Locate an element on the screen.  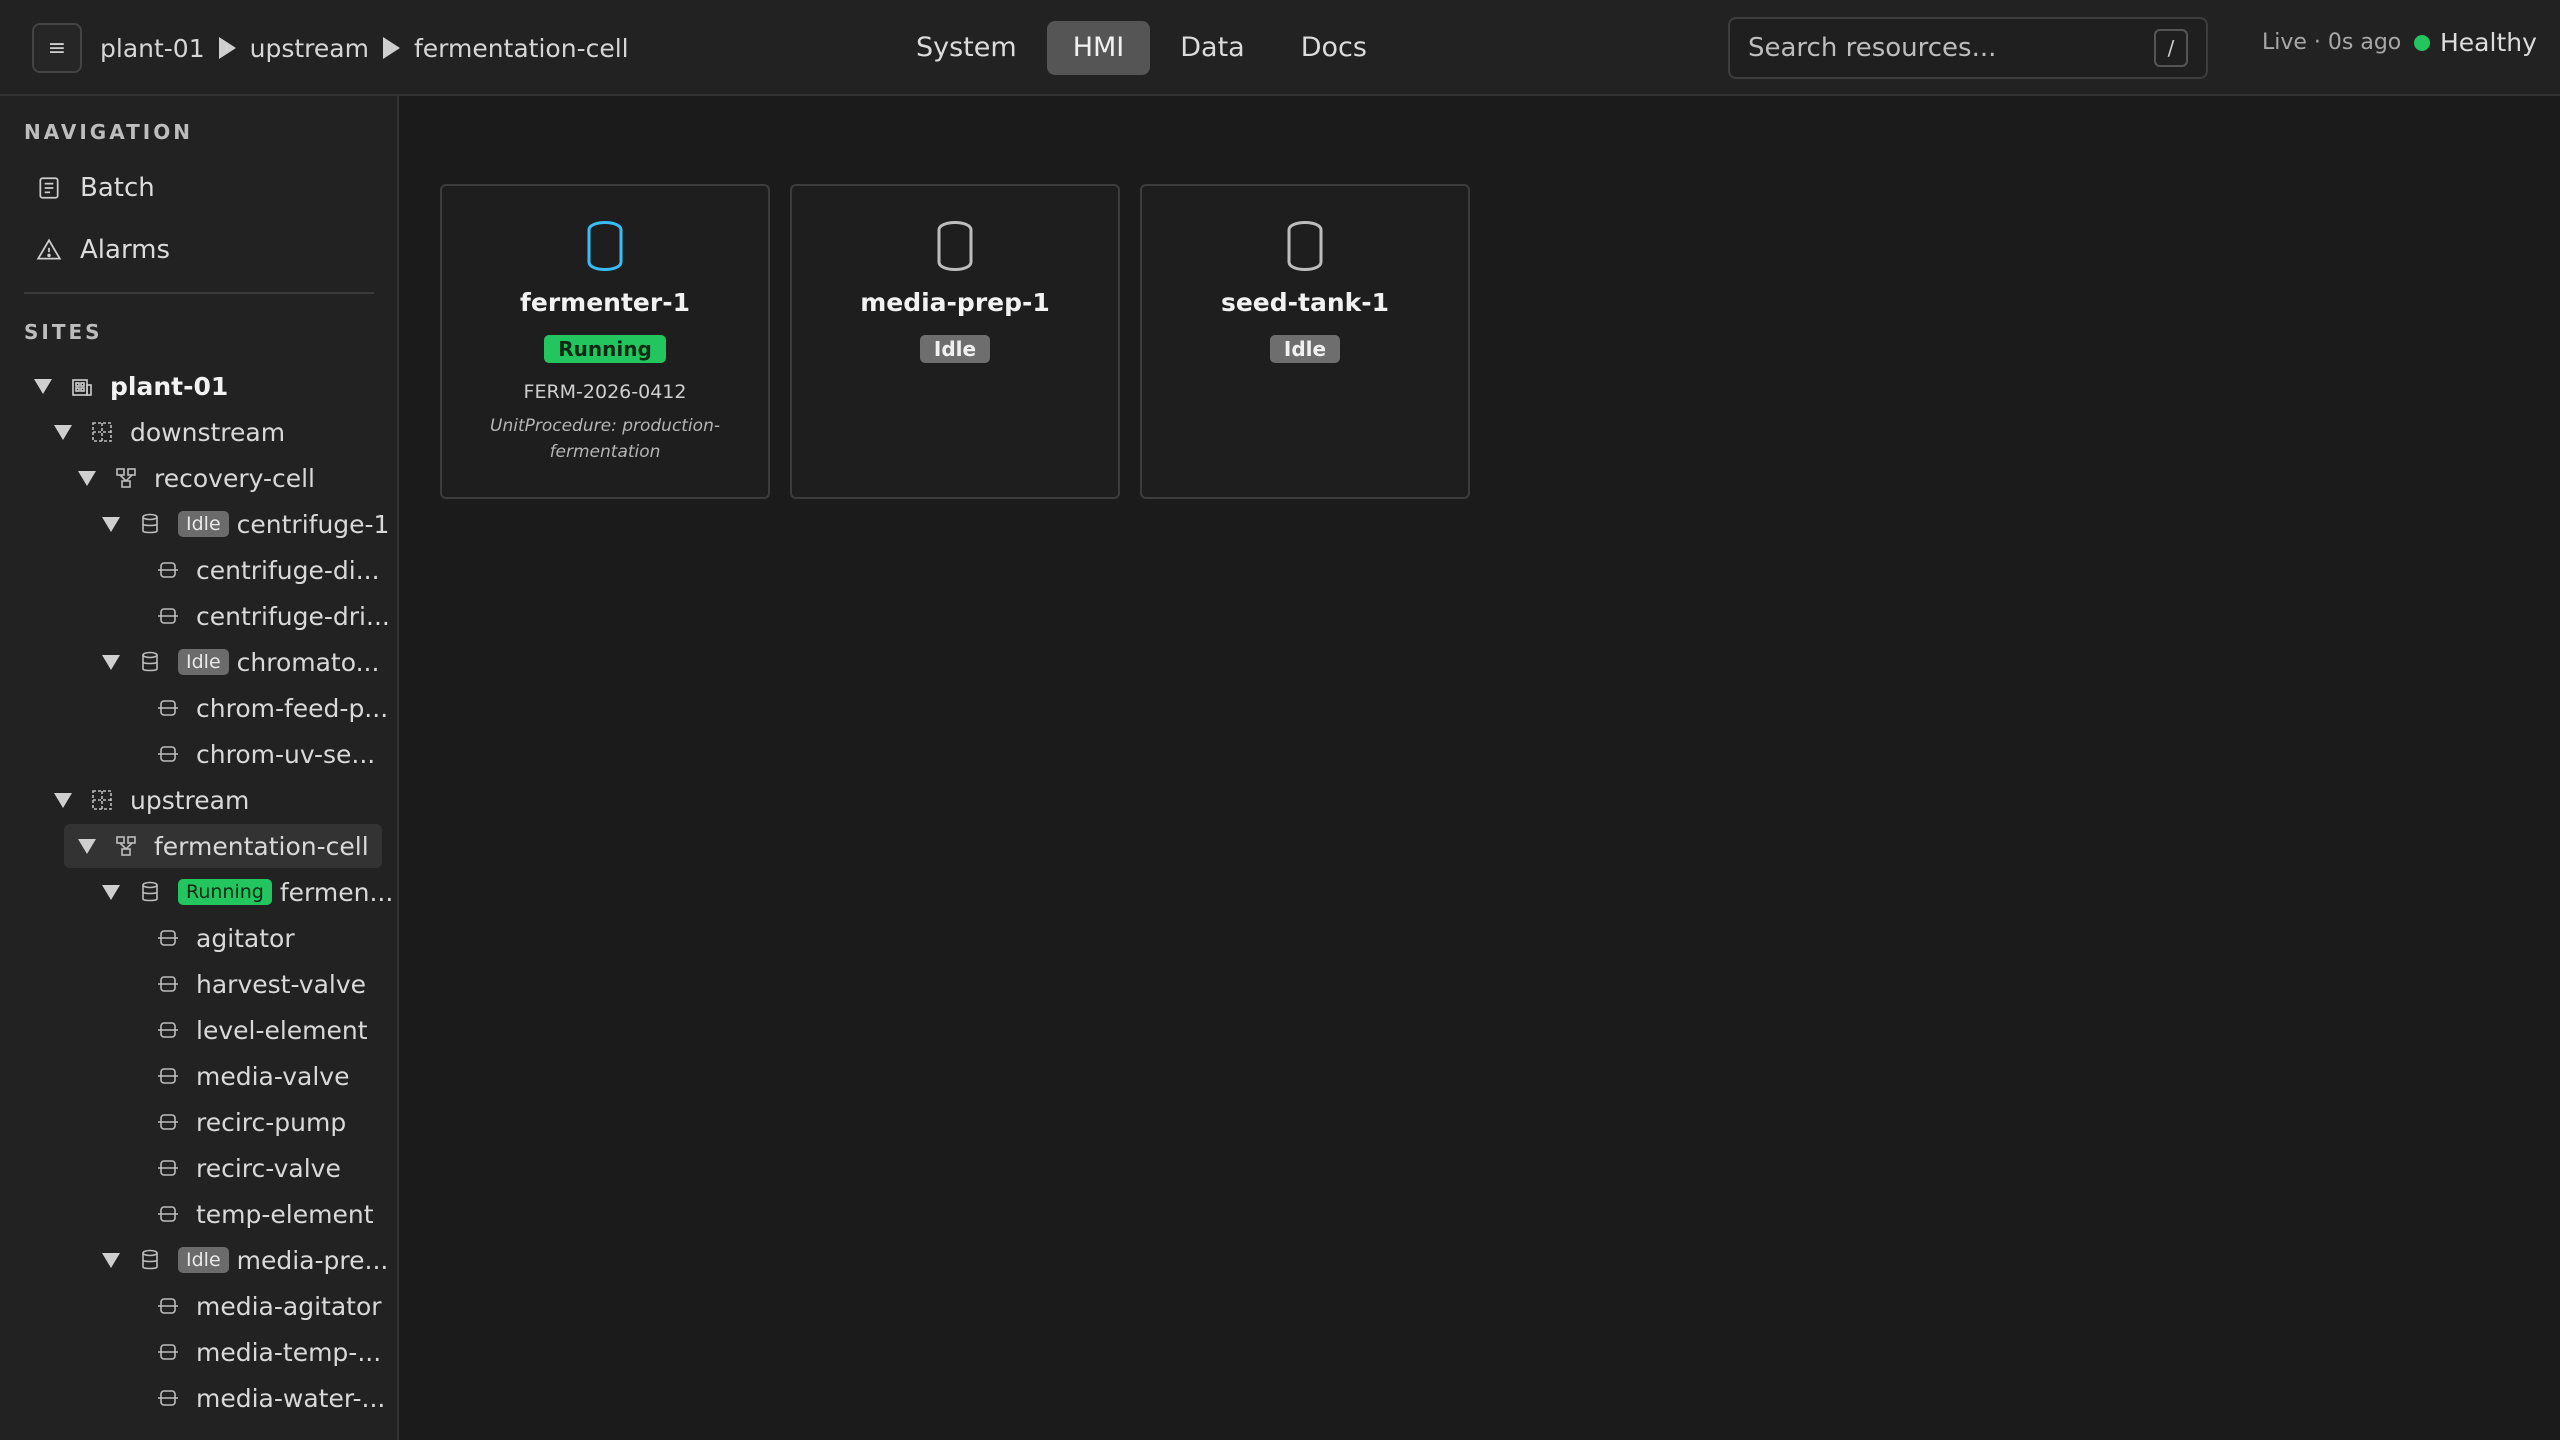
tree-item-label: agitator is located at coordinates (245, 938).